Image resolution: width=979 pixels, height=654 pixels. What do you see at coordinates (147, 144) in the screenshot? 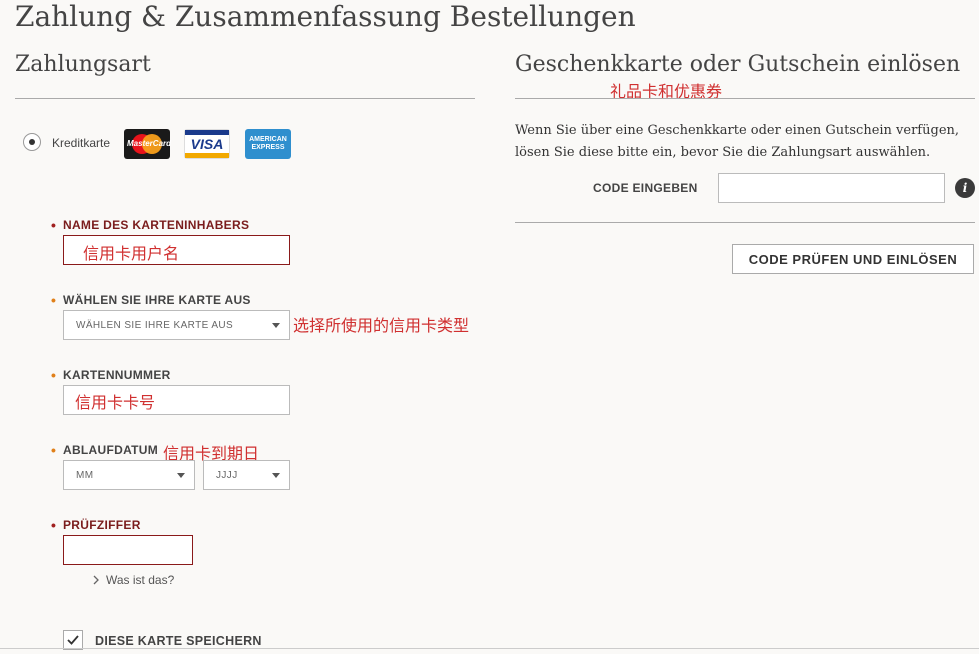
I see `mastercard-logo: MasterCard` at bounding box center [147, 144].